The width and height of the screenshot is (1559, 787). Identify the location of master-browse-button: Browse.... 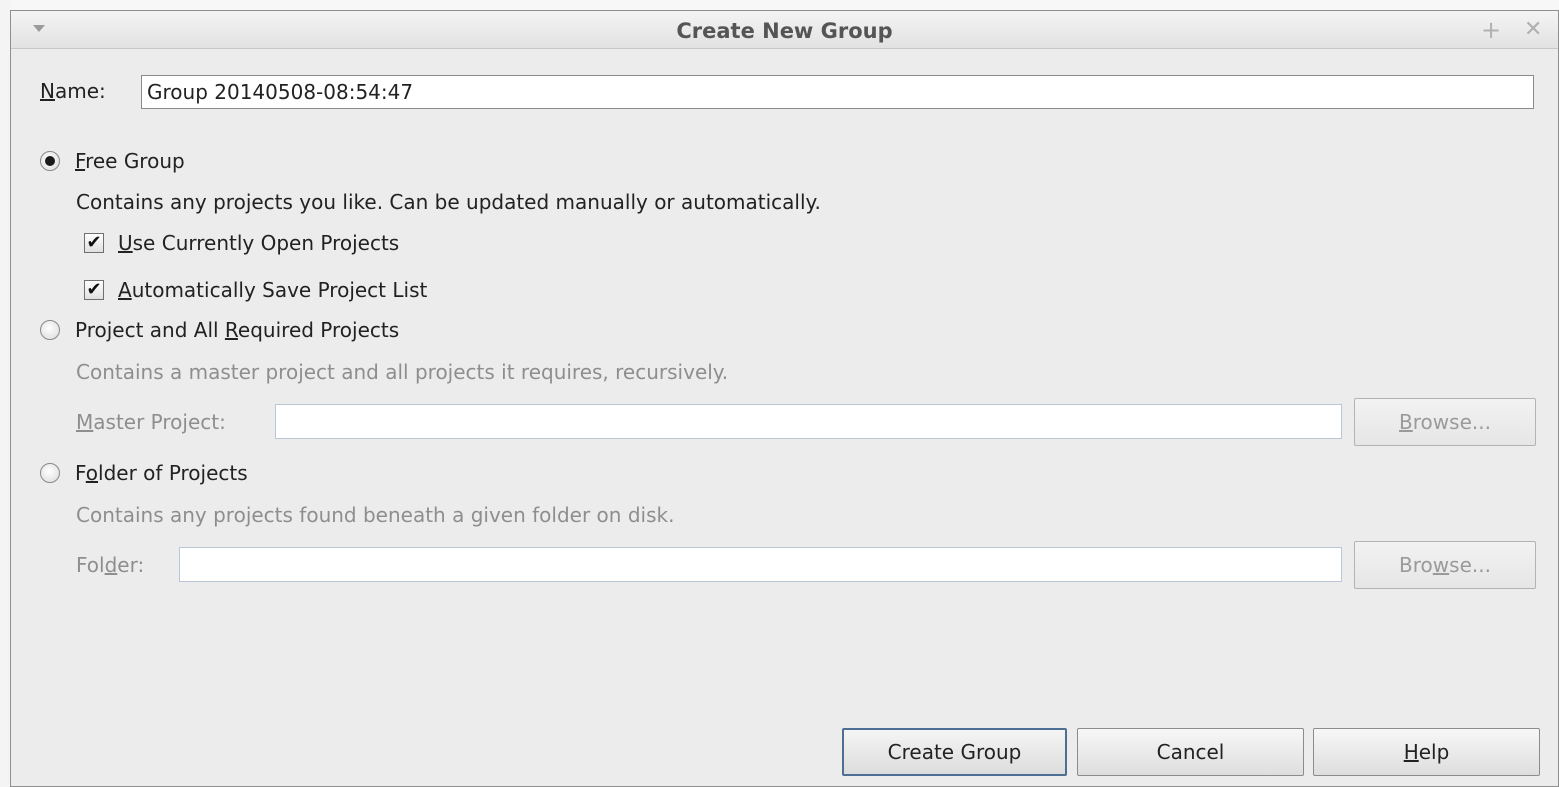
(1445, 422).